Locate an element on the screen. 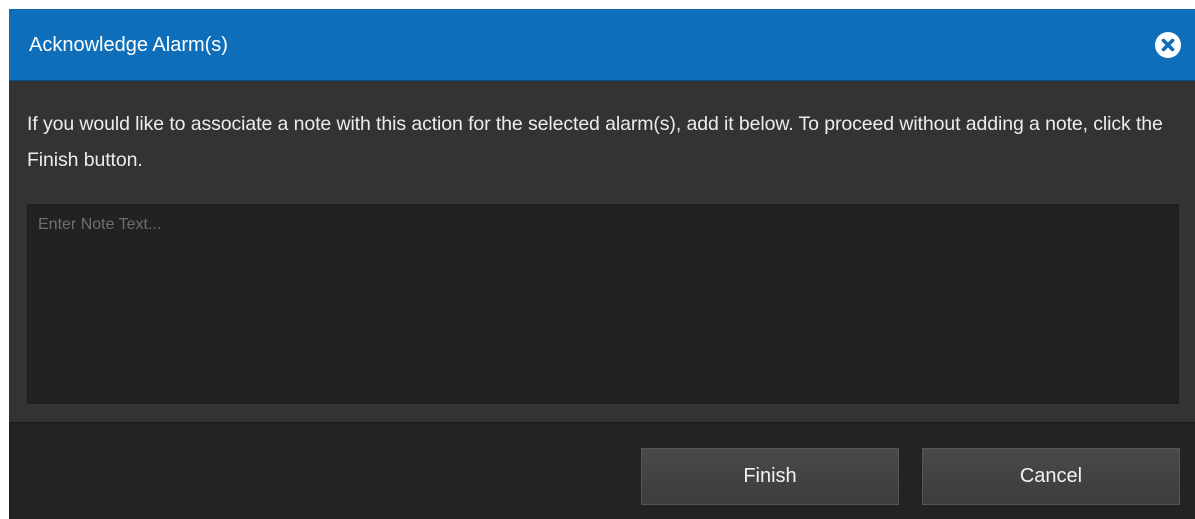 This screenshot has width=1195, height=519. cancel-button: Cancel is located at coordinates (1051, 476).